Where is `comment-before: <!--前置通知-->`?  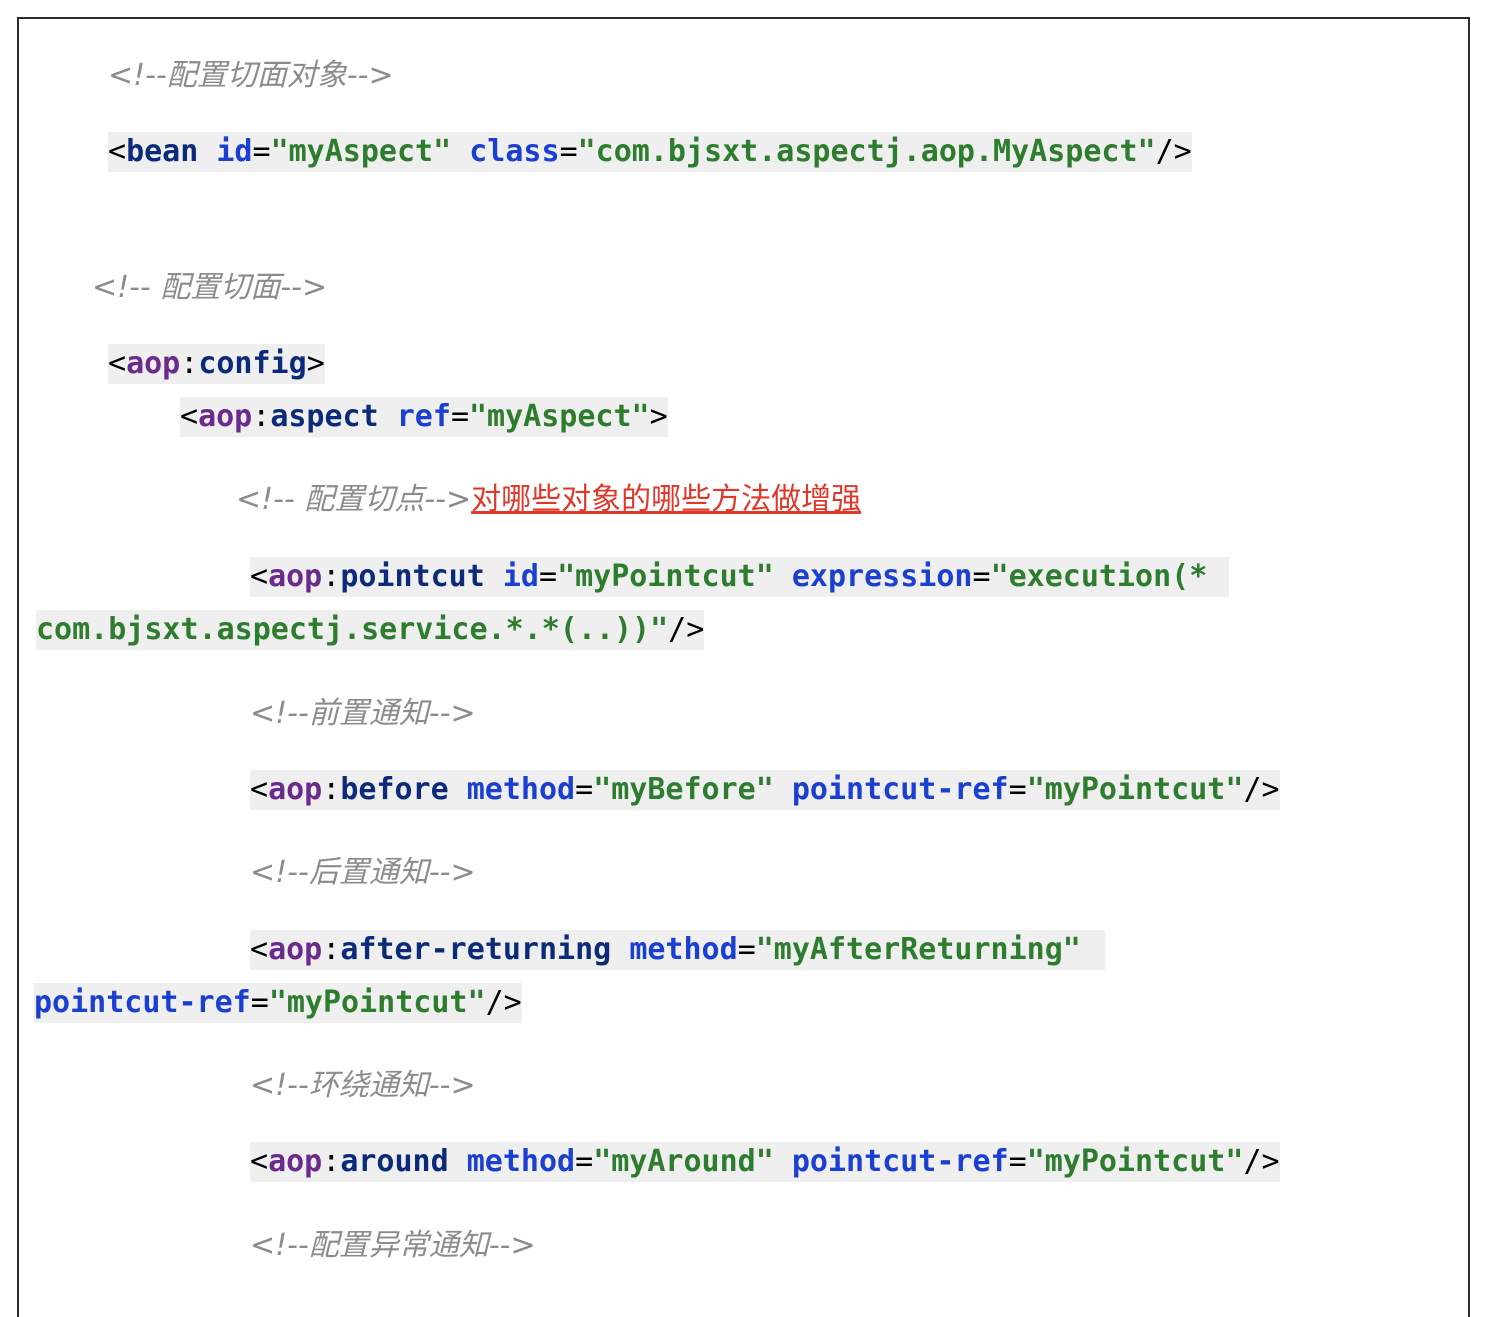
comment-before: <!--前置通知--> is located at coordinates (363, 713).